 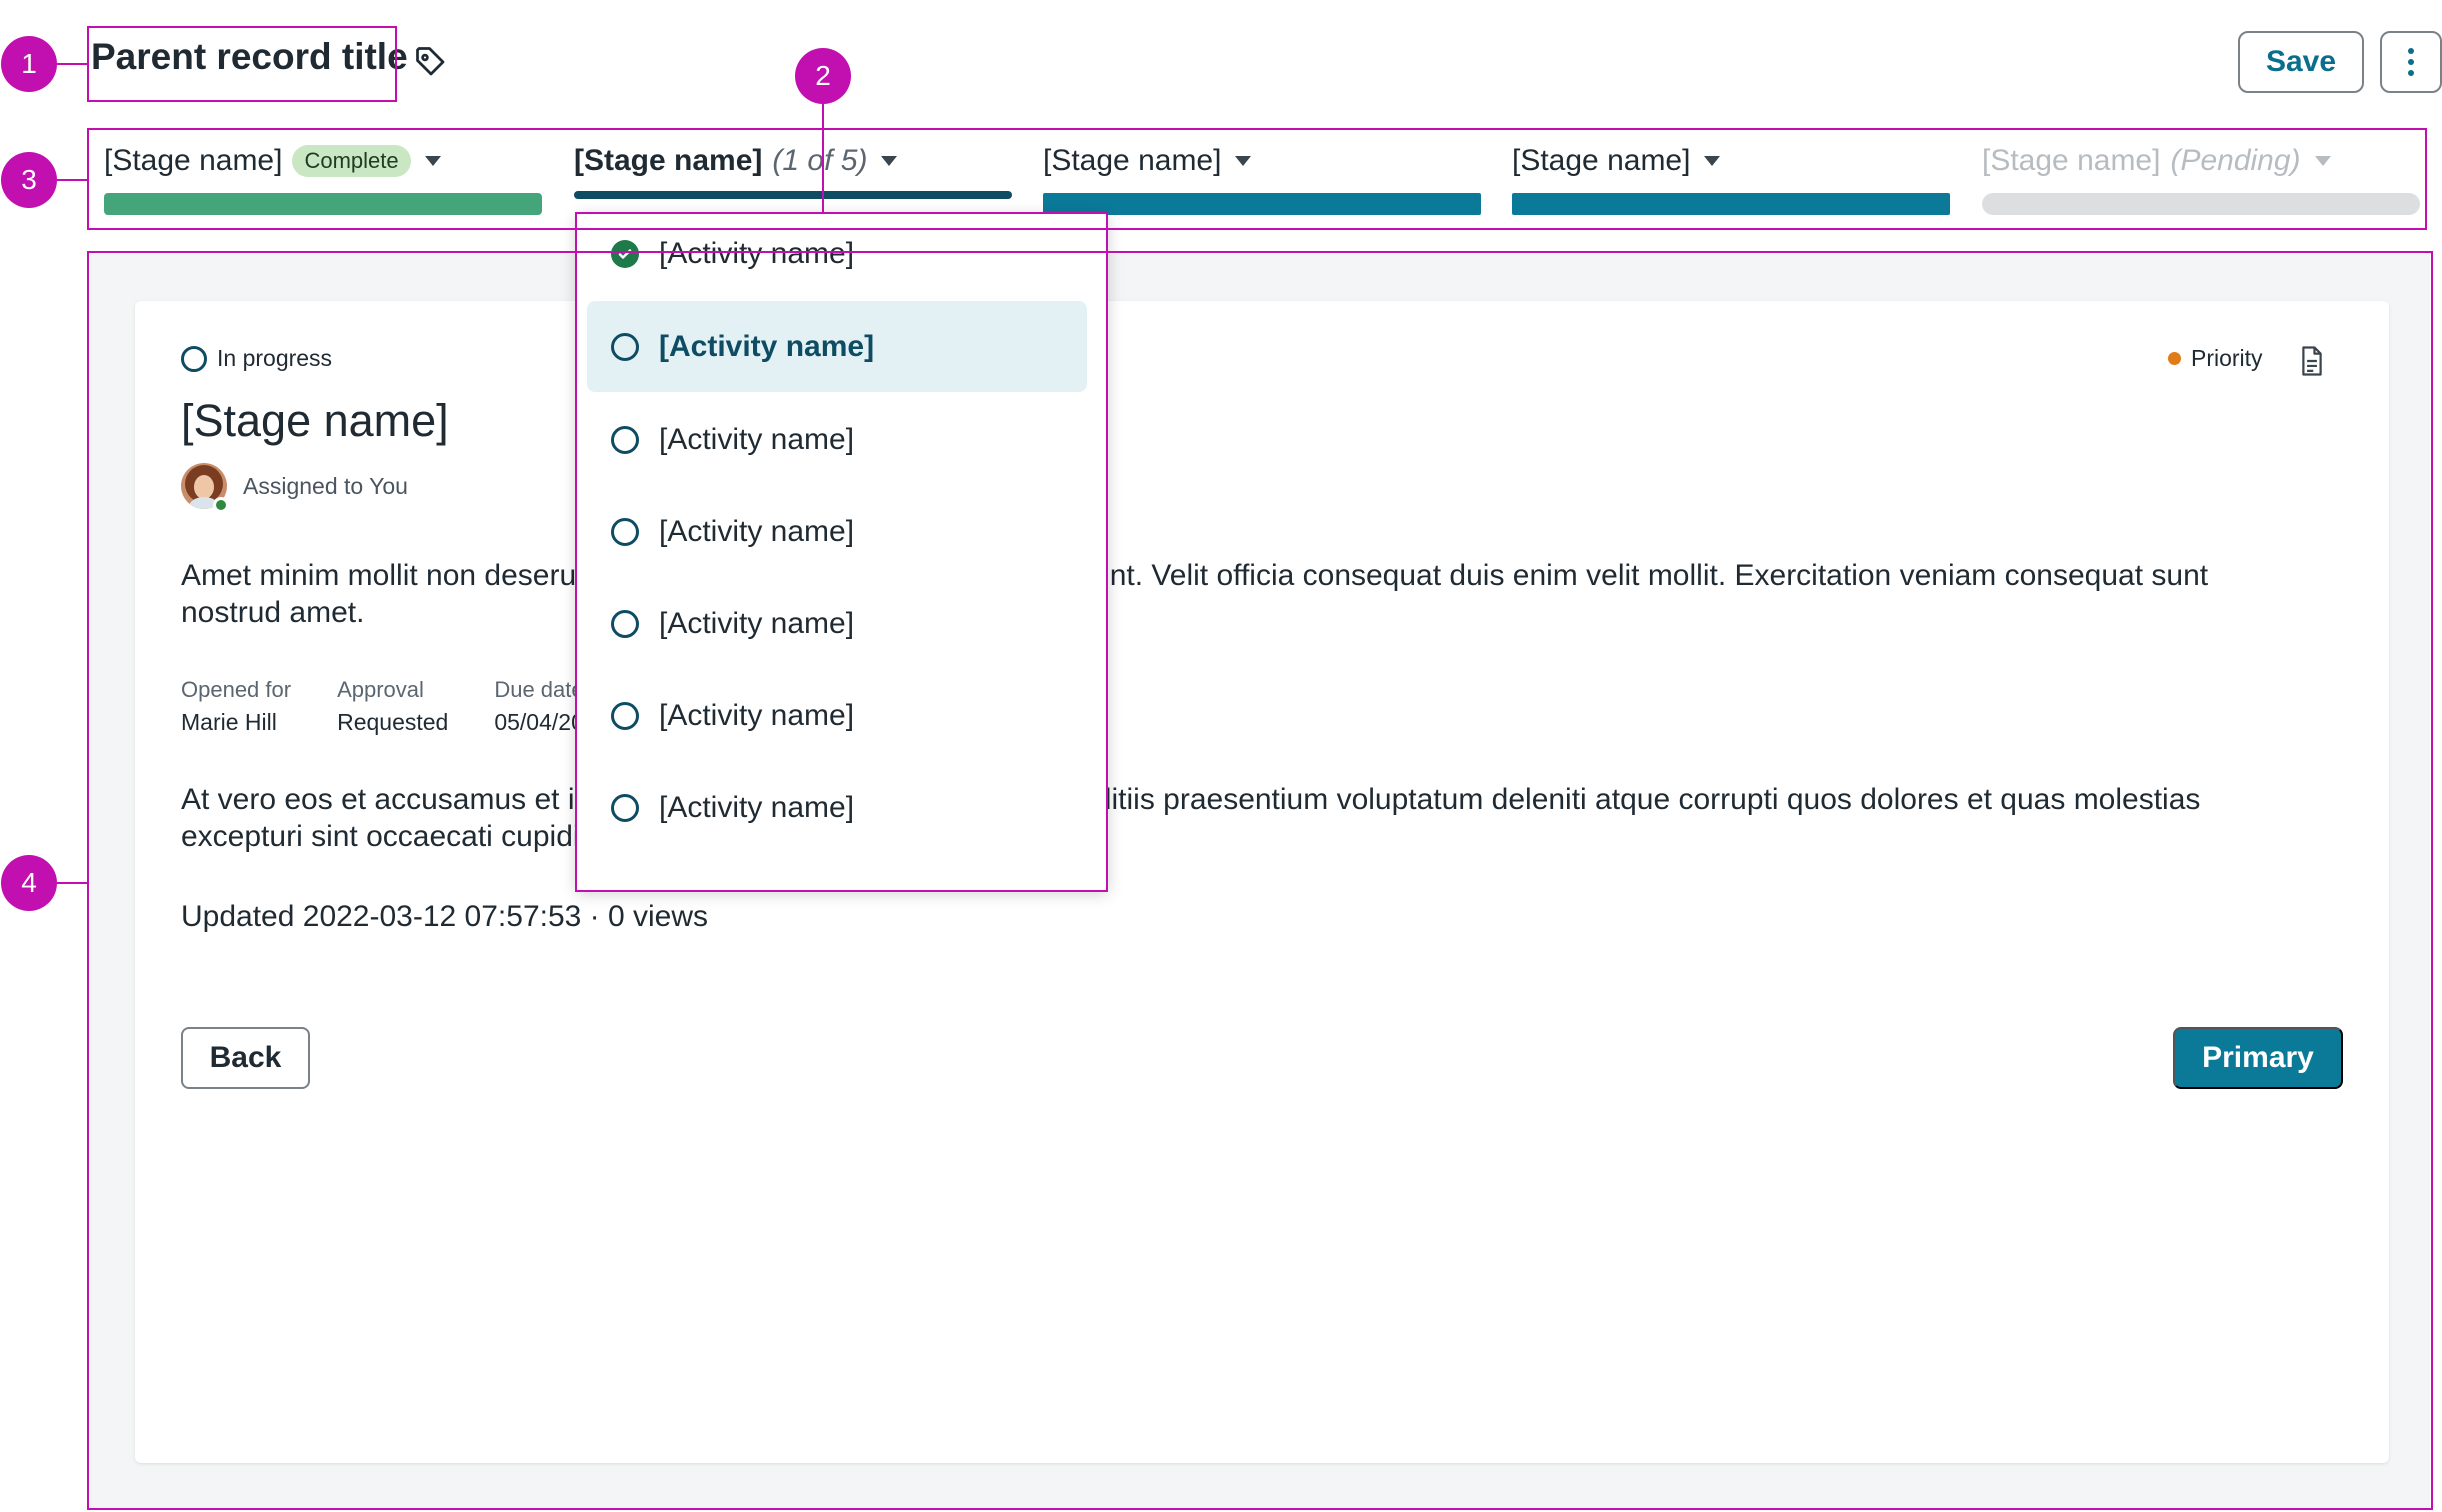 What do you see at coordinates (431, 62) in the screenshot?
I see `tag-icon` at bounding box center [431, 62].